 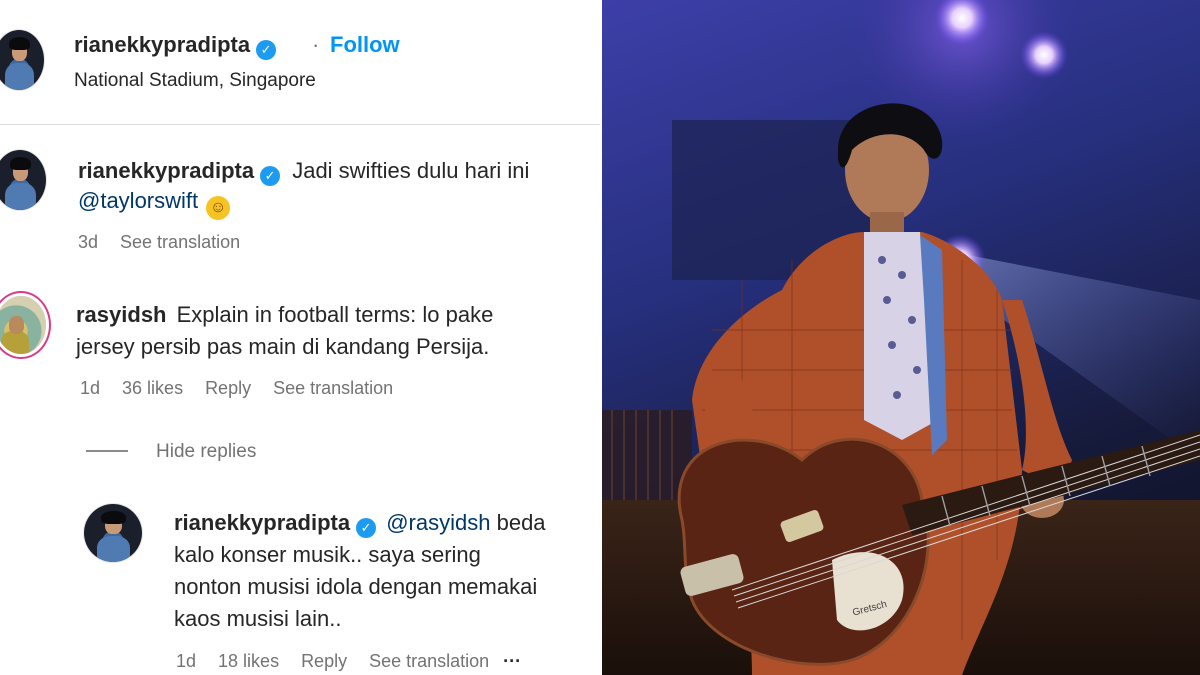 I want to click on caption-author-avatar, so click(x=23, y=180).